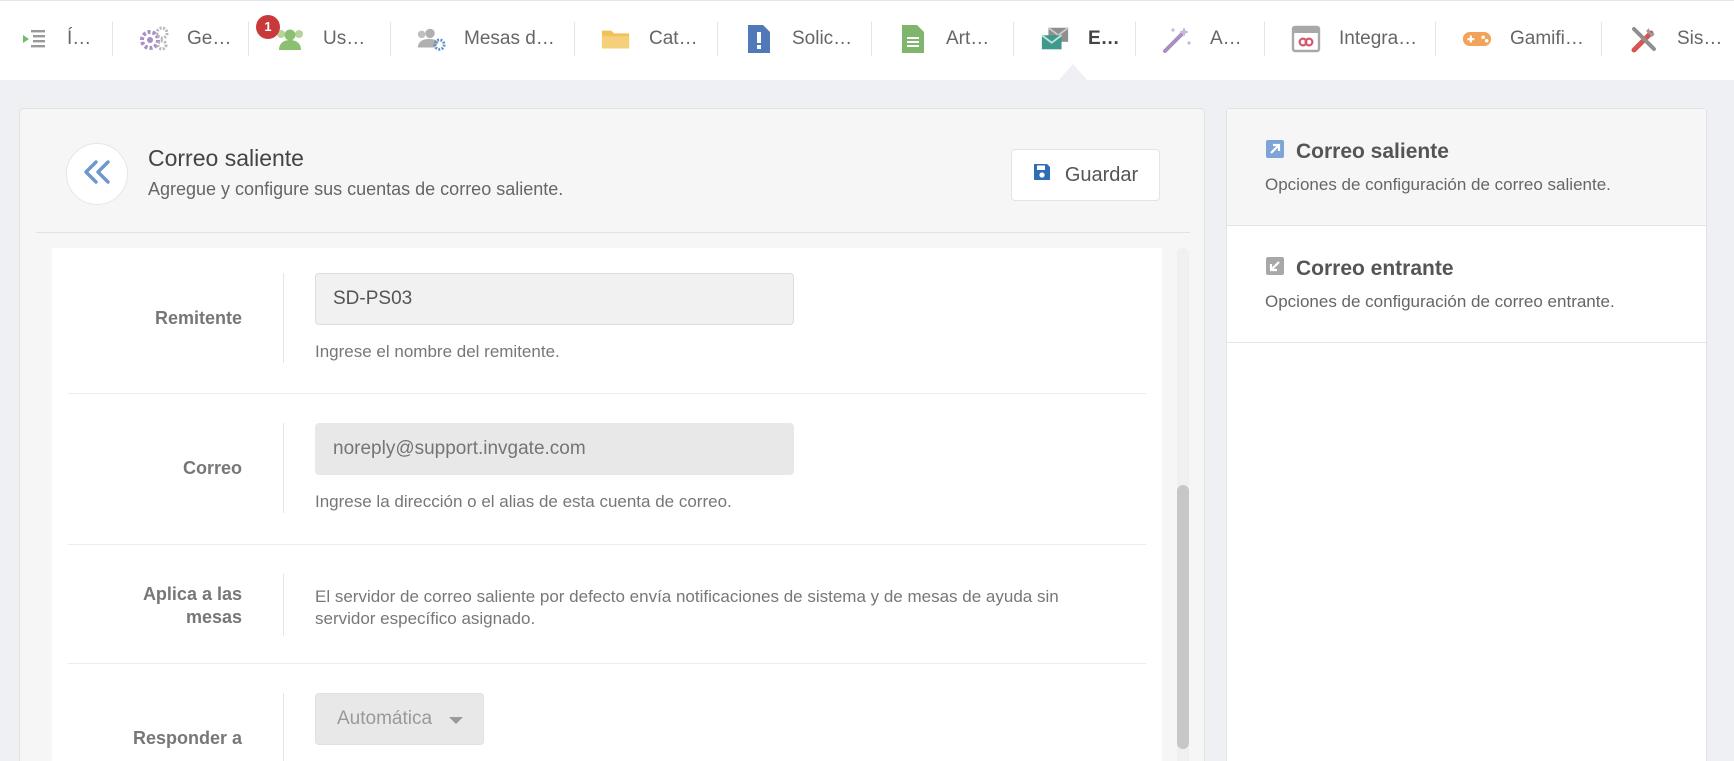 The image size is (1734, 761). Describe the element at coordinates (268, 27) in the screenshot. I see `notification-badge: 1` at that location.